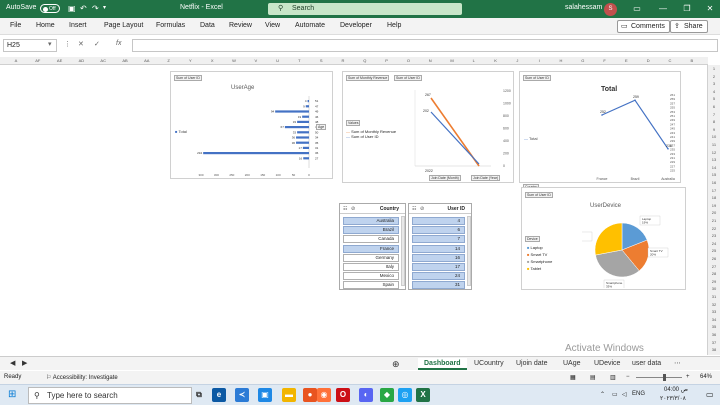 This screenshot has height=405, width=720. I want to click on undo-icon: ↶, so click(83, 8).